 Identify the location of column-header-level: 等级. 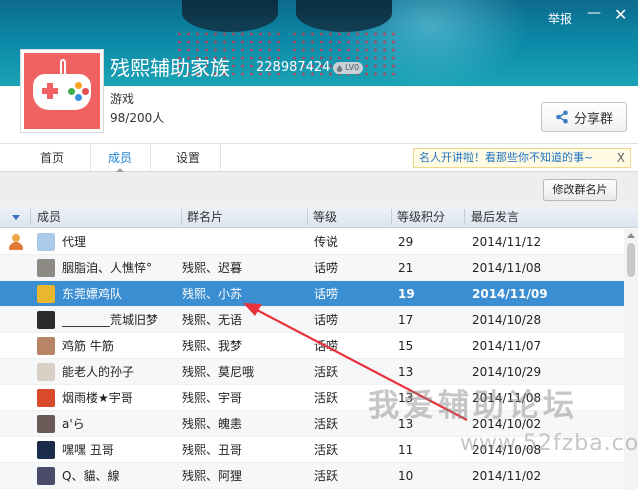
(325, 217).